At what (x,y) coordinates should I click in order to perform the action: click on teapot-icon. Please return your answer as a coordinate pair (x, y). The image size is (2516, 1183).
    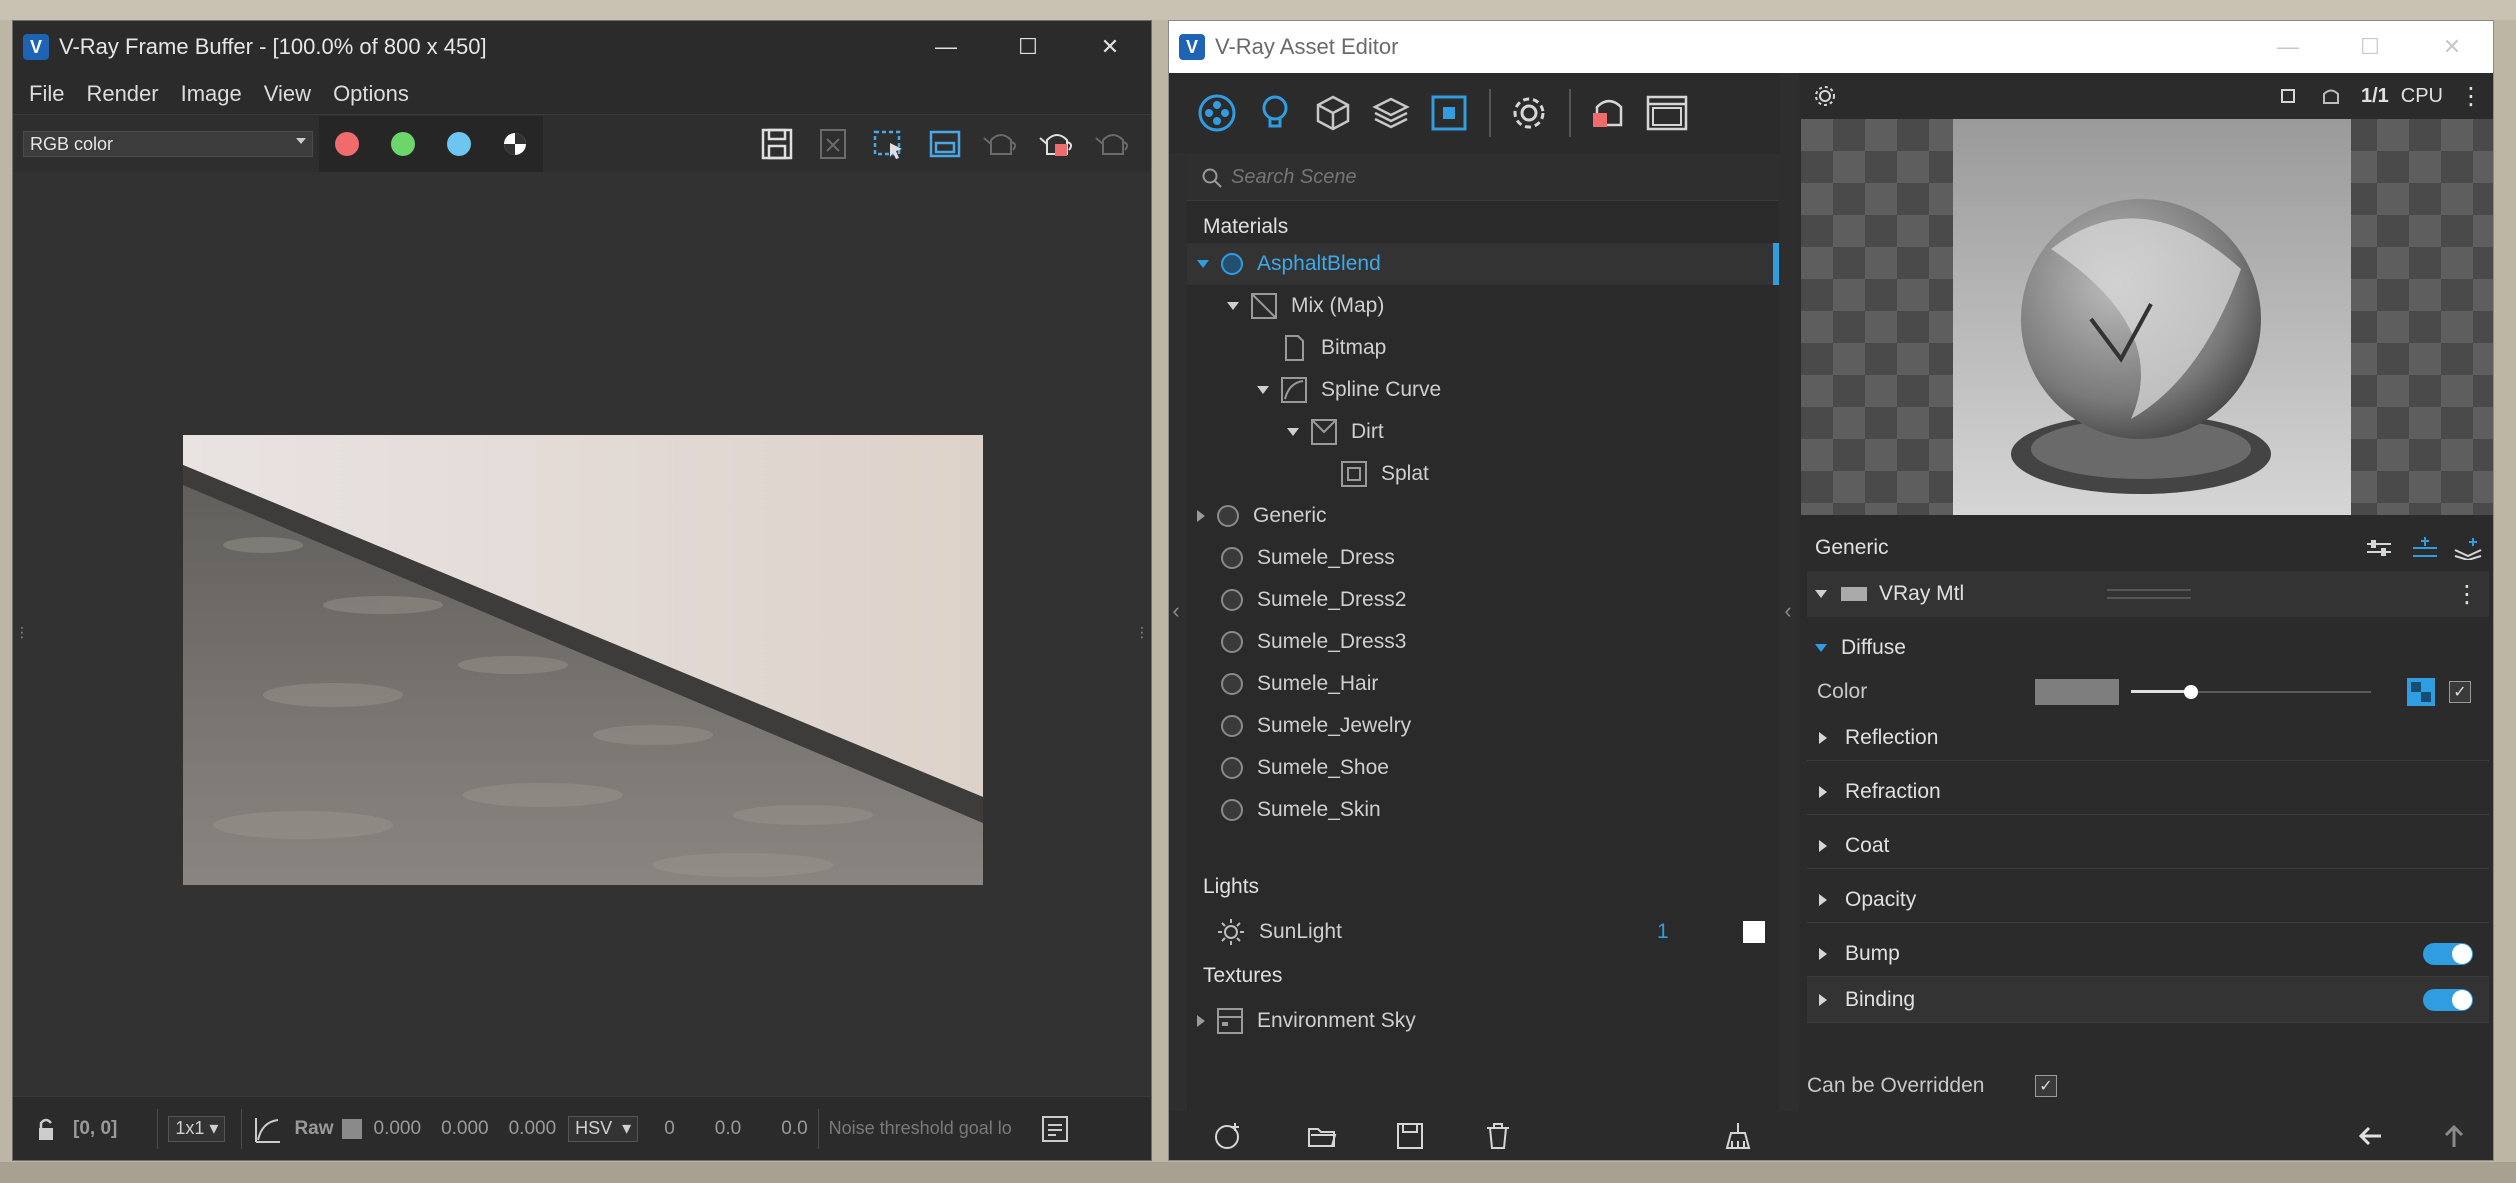
    Looking at the image, I should click on (2331, 96).